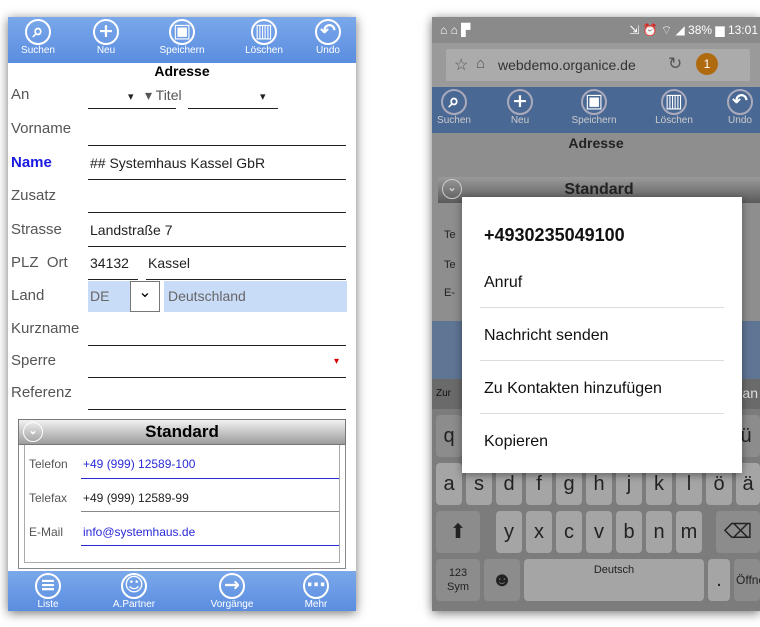 The width and height of the screenshot is (760, 627). I want to click on period-key: ., so click(719, 580).